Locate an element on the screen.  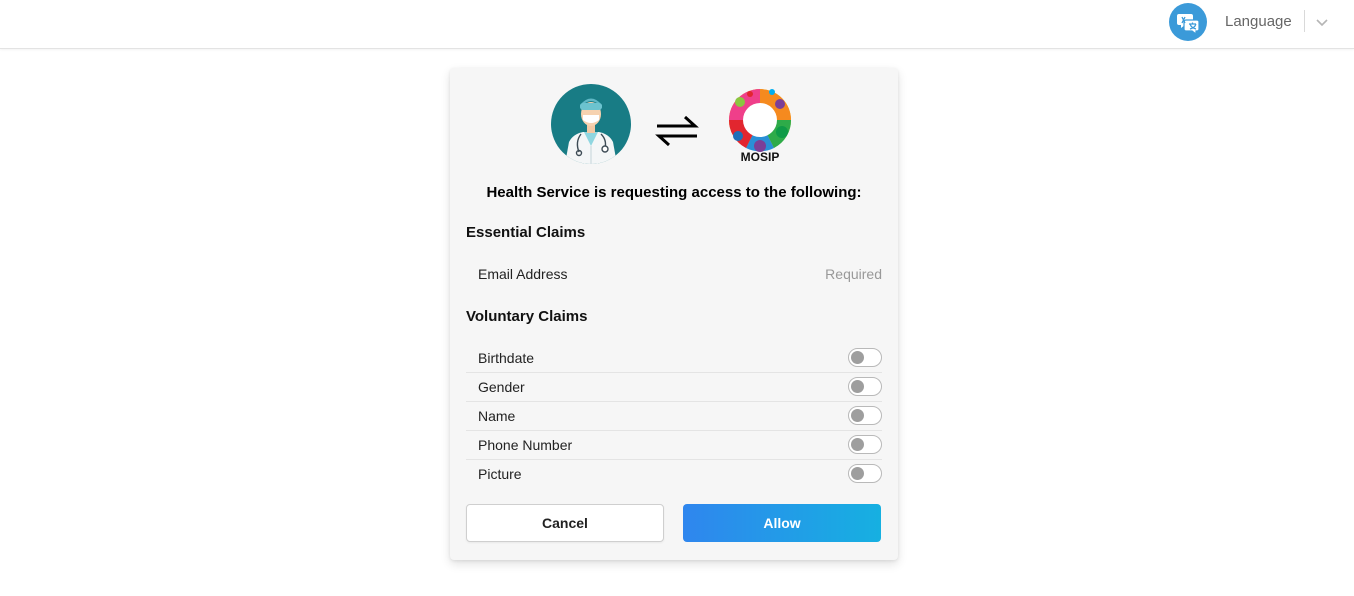
doctor-avatar-logo is located at coordinates (591, 124).